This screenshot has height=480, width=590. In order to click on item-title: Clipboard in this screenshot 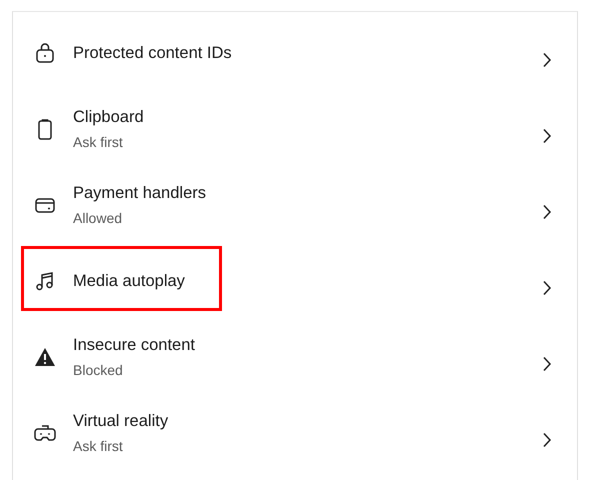, I will do `click(109, 117)`.